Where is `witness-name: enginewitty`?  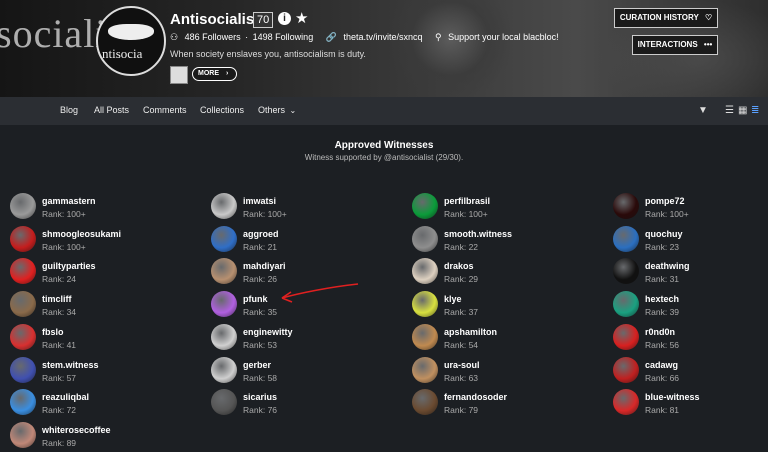 witness-name: enginewitty is located at coordinates (268, 332).